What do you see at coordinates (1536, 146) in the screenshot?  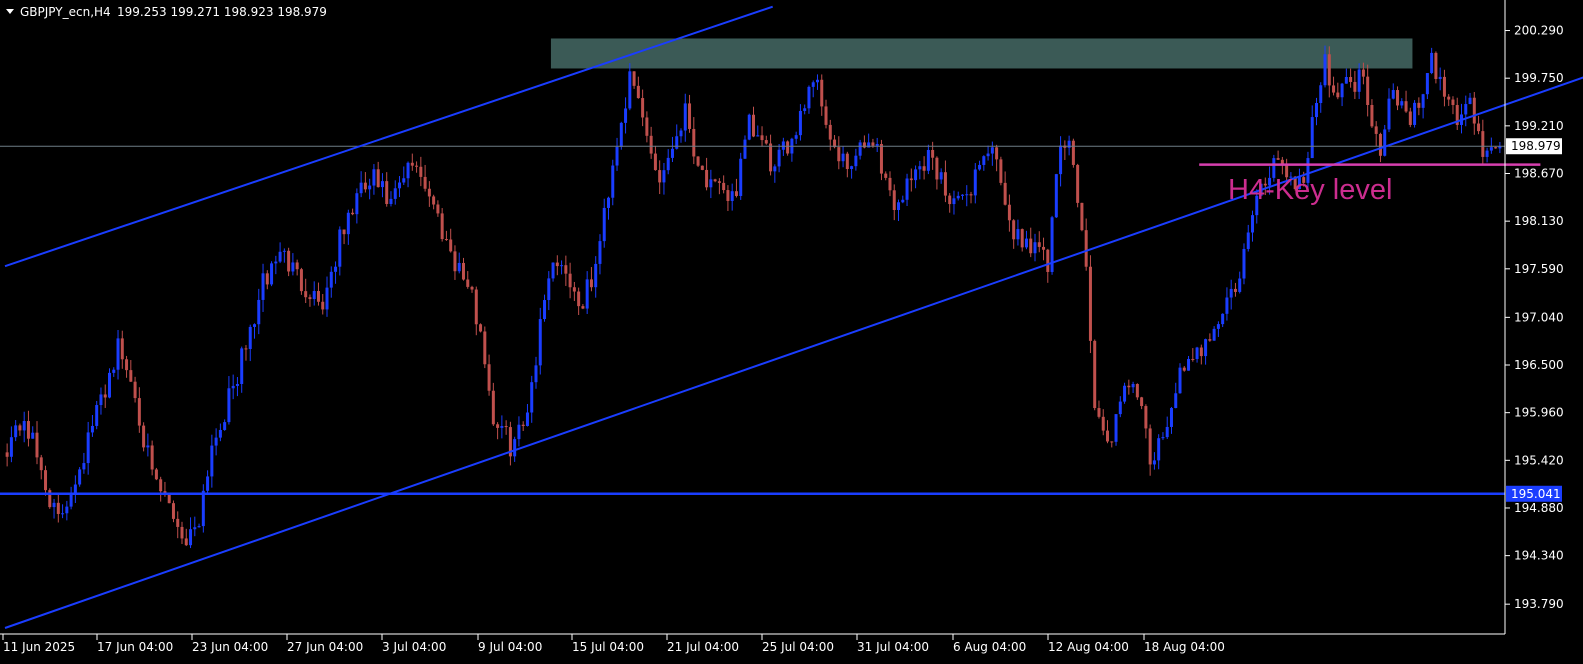 I see `current-price-label: 198.979` at bounding box center [1536, 146].